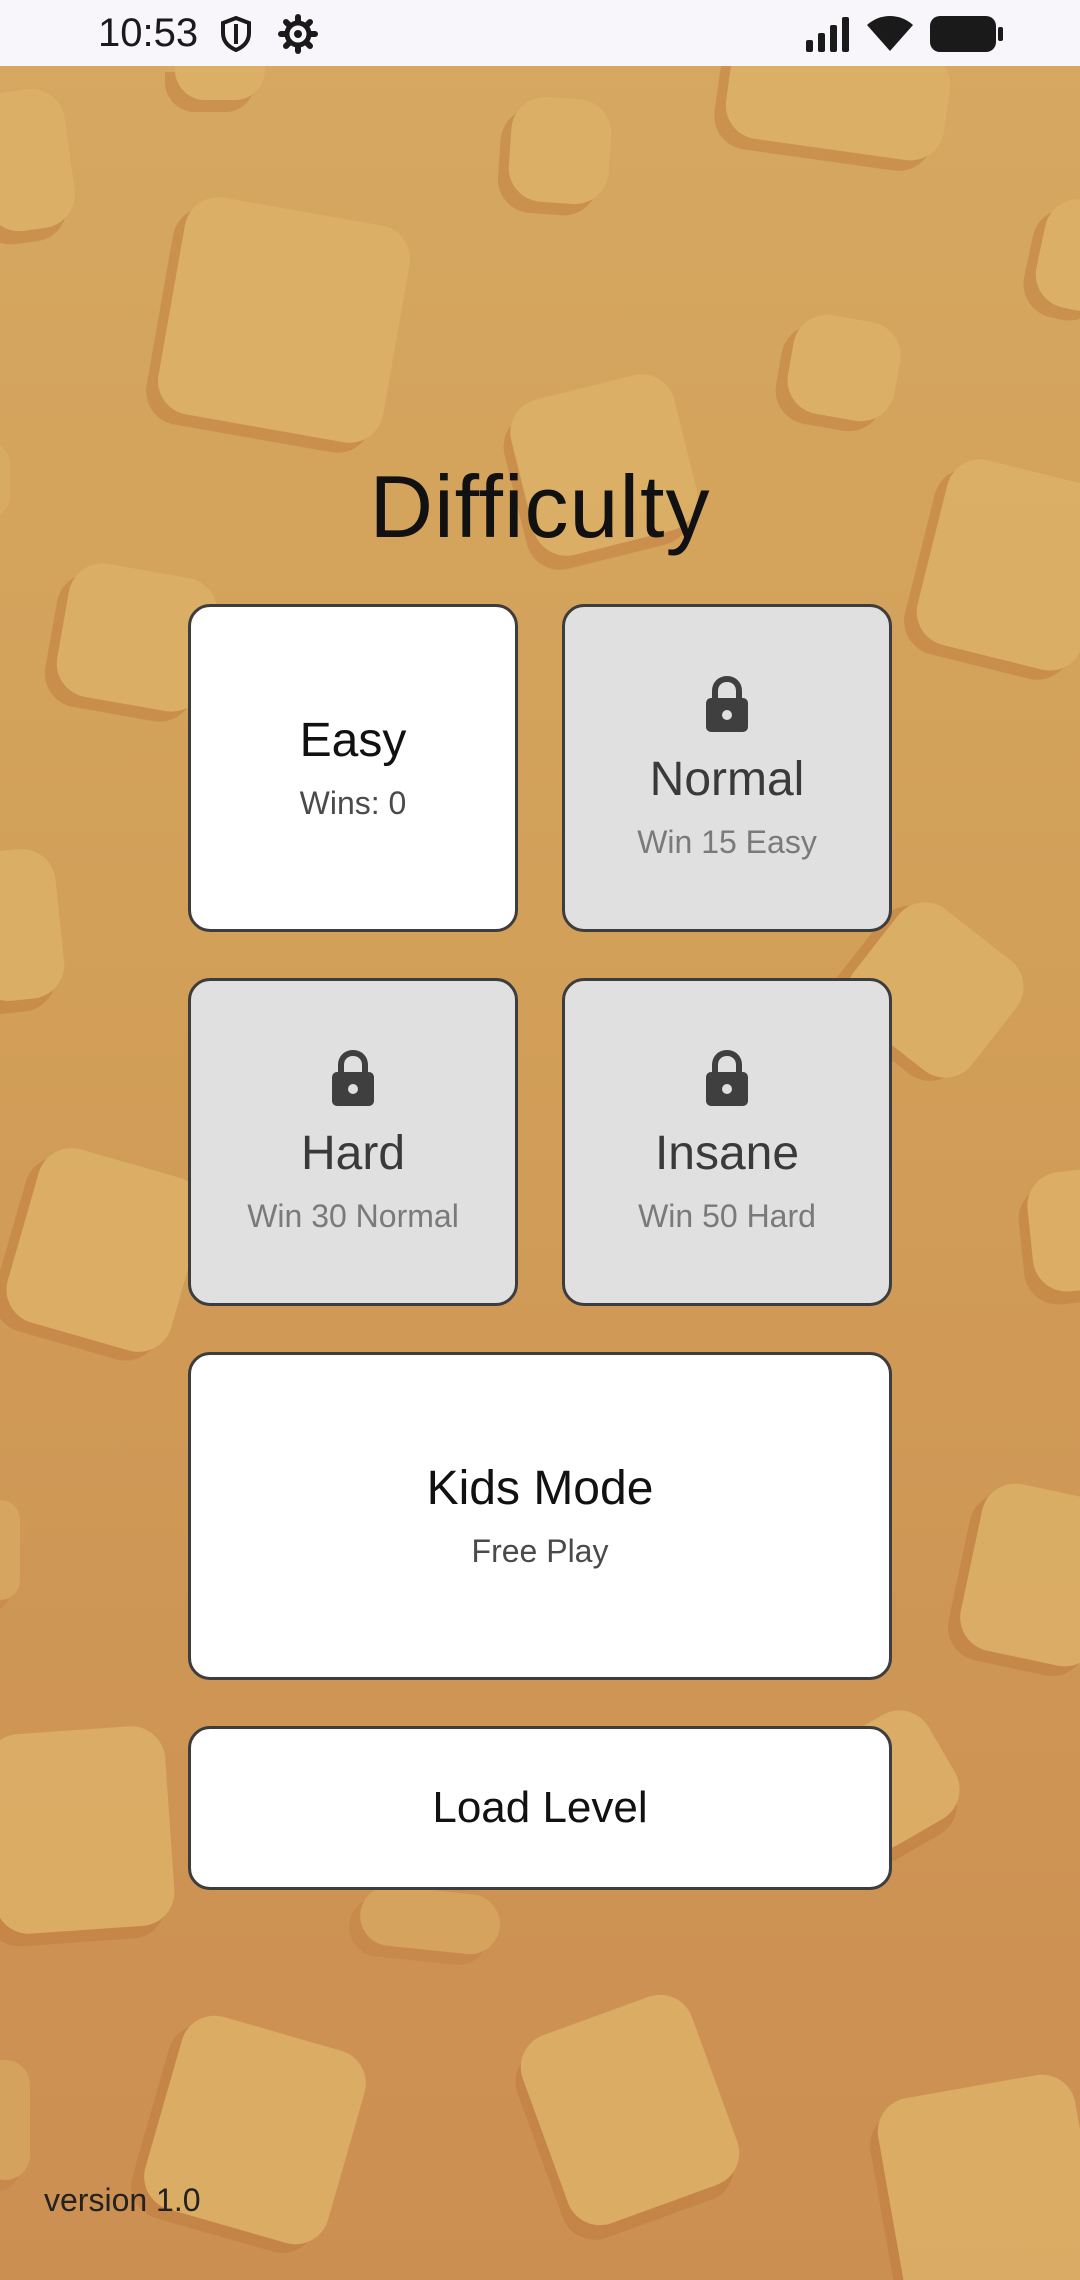  I want to click on load-level-label: Load Level, so click(540, 1807).